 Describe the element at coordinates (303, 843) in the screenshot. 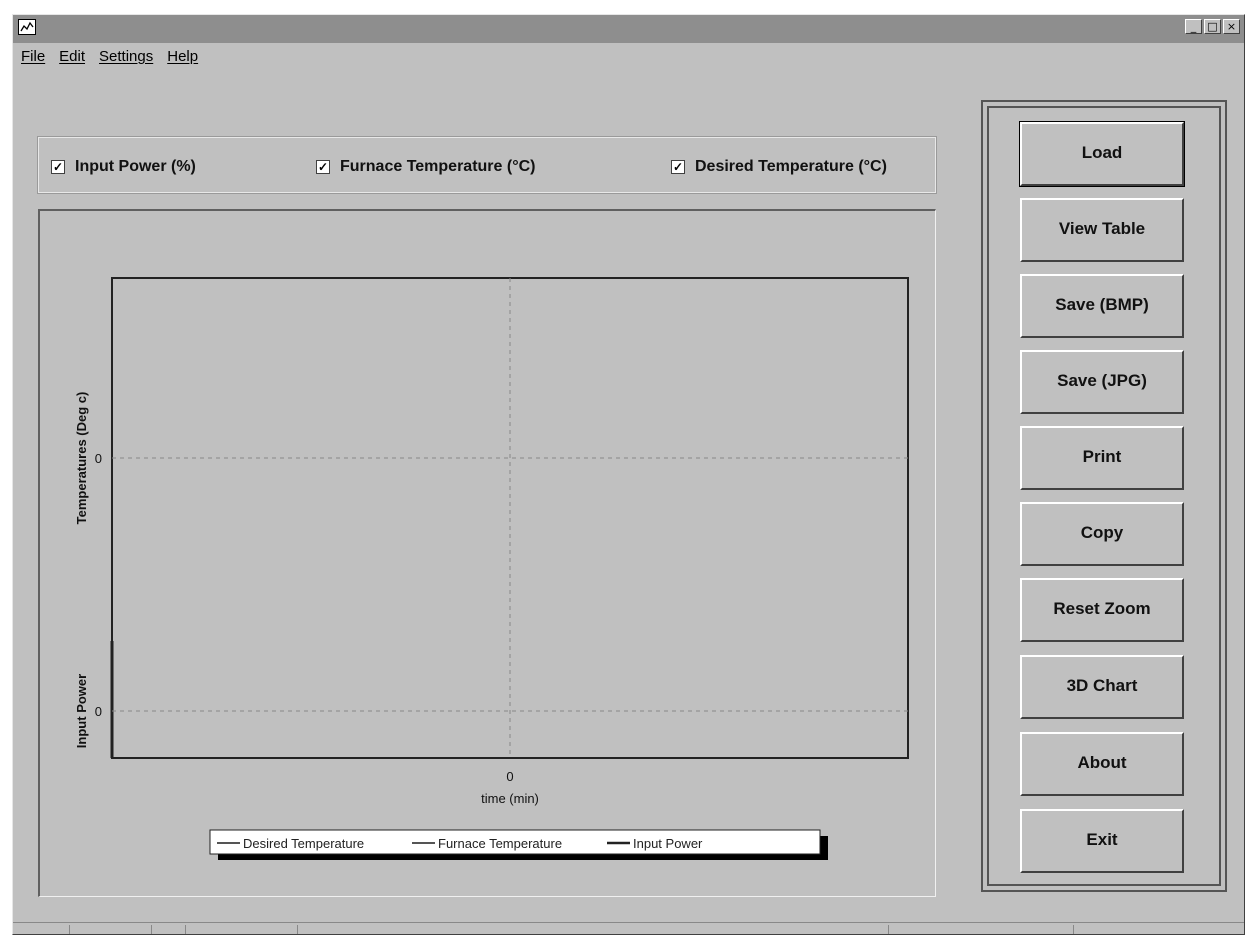

I see `legend-label-desired: Desired Temperature` at that location.